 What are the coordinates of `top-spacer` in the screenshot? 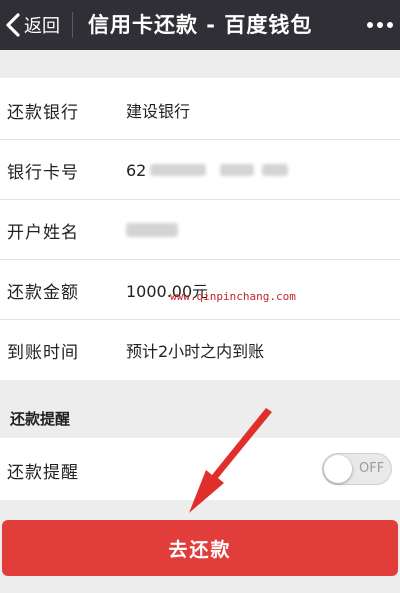 It's located at (200, 64).